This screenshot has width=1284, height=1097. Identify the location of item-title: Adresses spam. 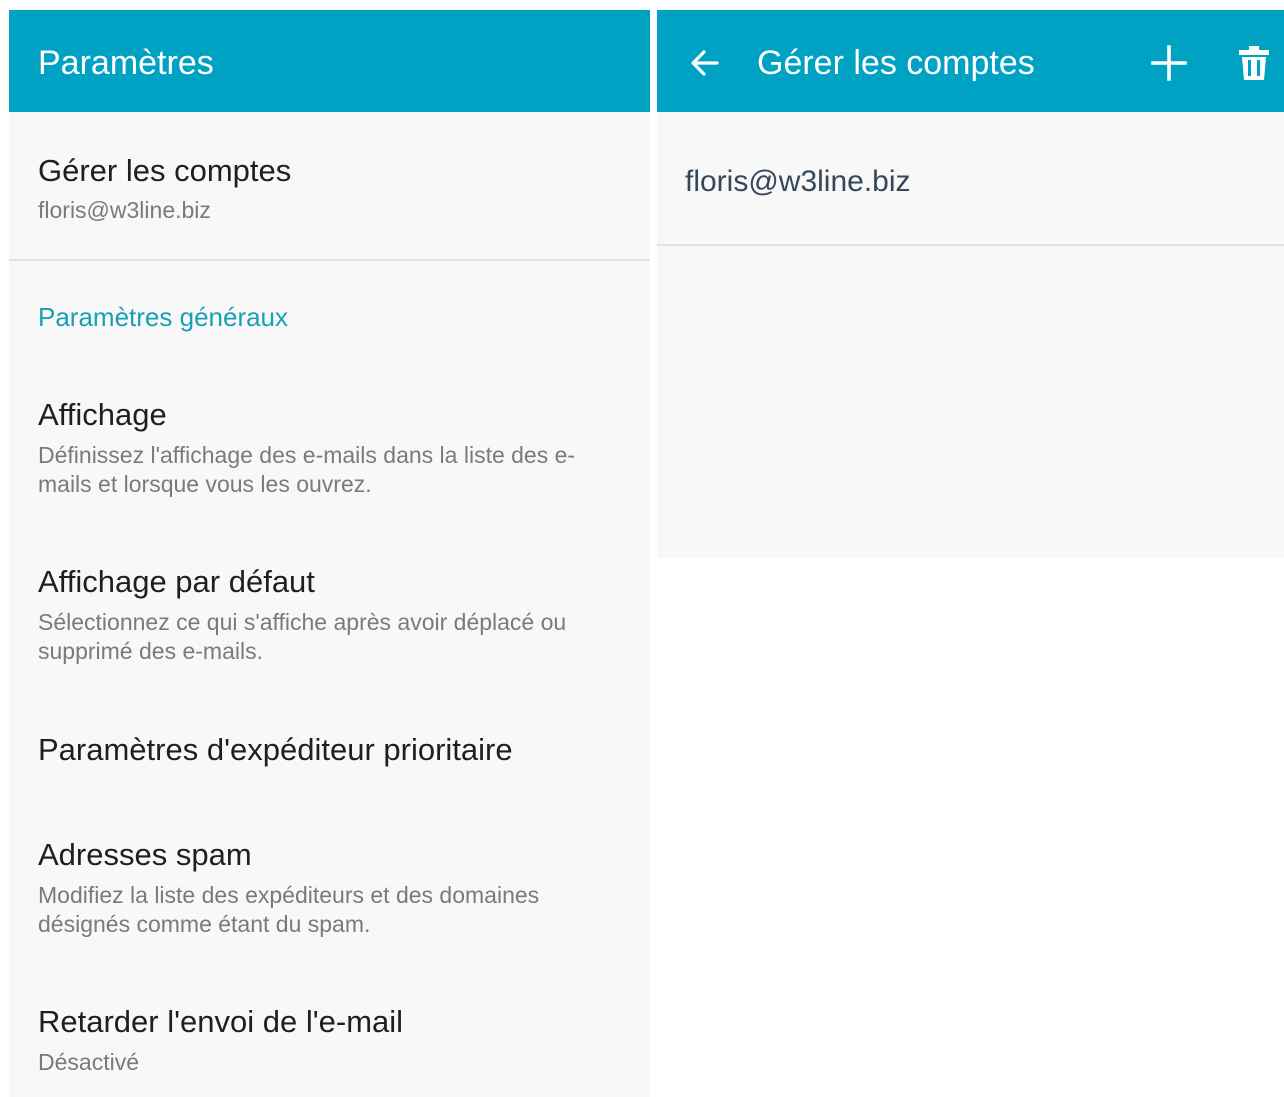
(145, 854).